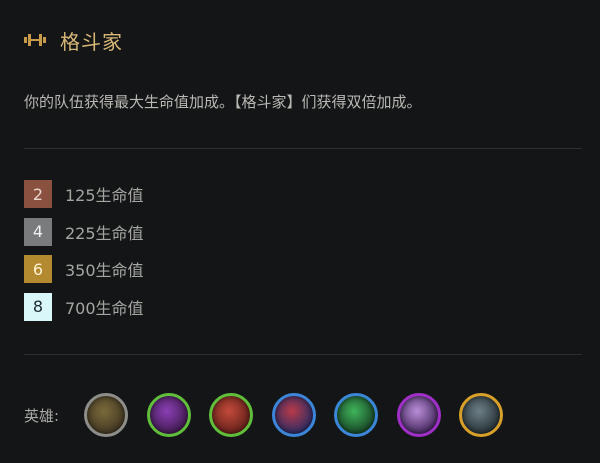  What do you see at coordinates (224, 306) in the screenshot?
I see `tier-row: 8 700生命值` at bounding box center [224, 306].